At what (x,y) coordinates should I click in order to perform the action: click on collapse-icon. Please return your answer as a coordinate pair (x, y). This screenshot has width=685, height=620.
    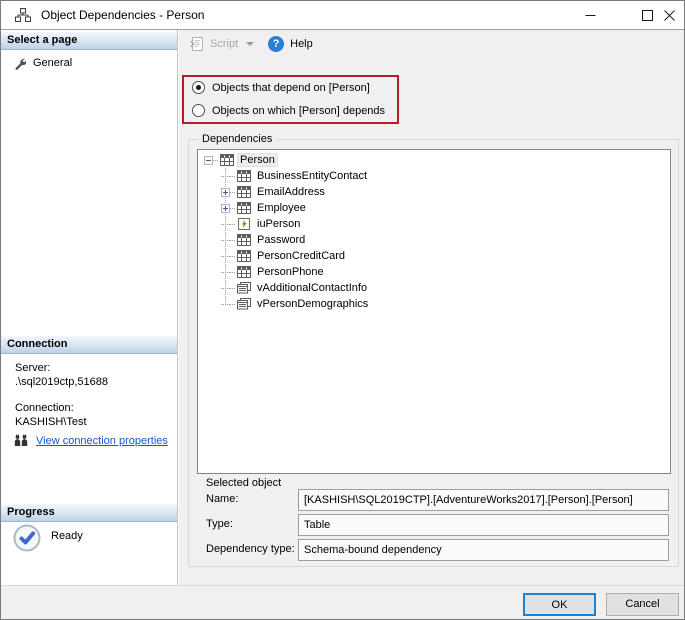
    Looking at the image, I should click on (208, 160).